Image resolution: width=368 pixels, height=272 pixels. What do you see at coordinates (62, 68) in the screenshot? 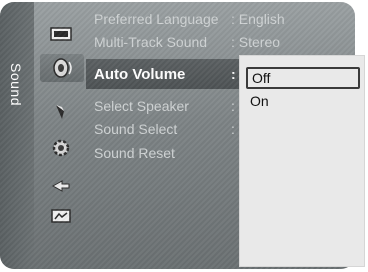
I see `sound-icon` at bounding box center [62, 68].